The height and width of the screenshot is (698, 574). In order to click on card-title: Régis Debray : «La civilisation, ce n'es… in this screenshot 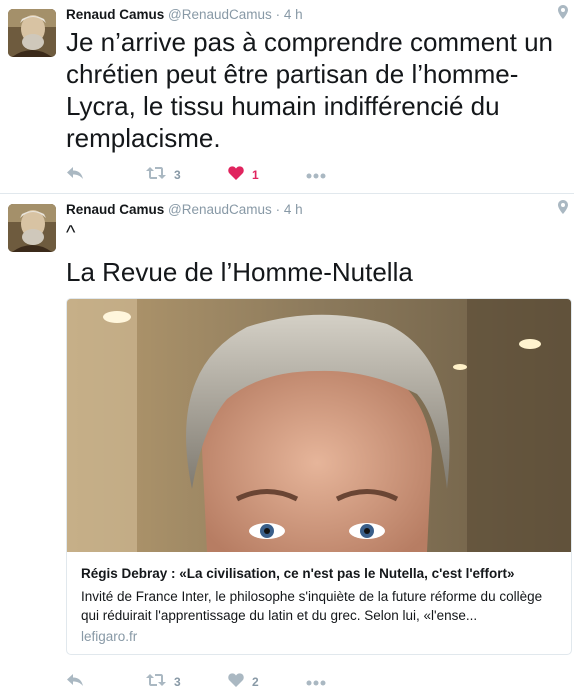, I will do `click(319, 573)`.